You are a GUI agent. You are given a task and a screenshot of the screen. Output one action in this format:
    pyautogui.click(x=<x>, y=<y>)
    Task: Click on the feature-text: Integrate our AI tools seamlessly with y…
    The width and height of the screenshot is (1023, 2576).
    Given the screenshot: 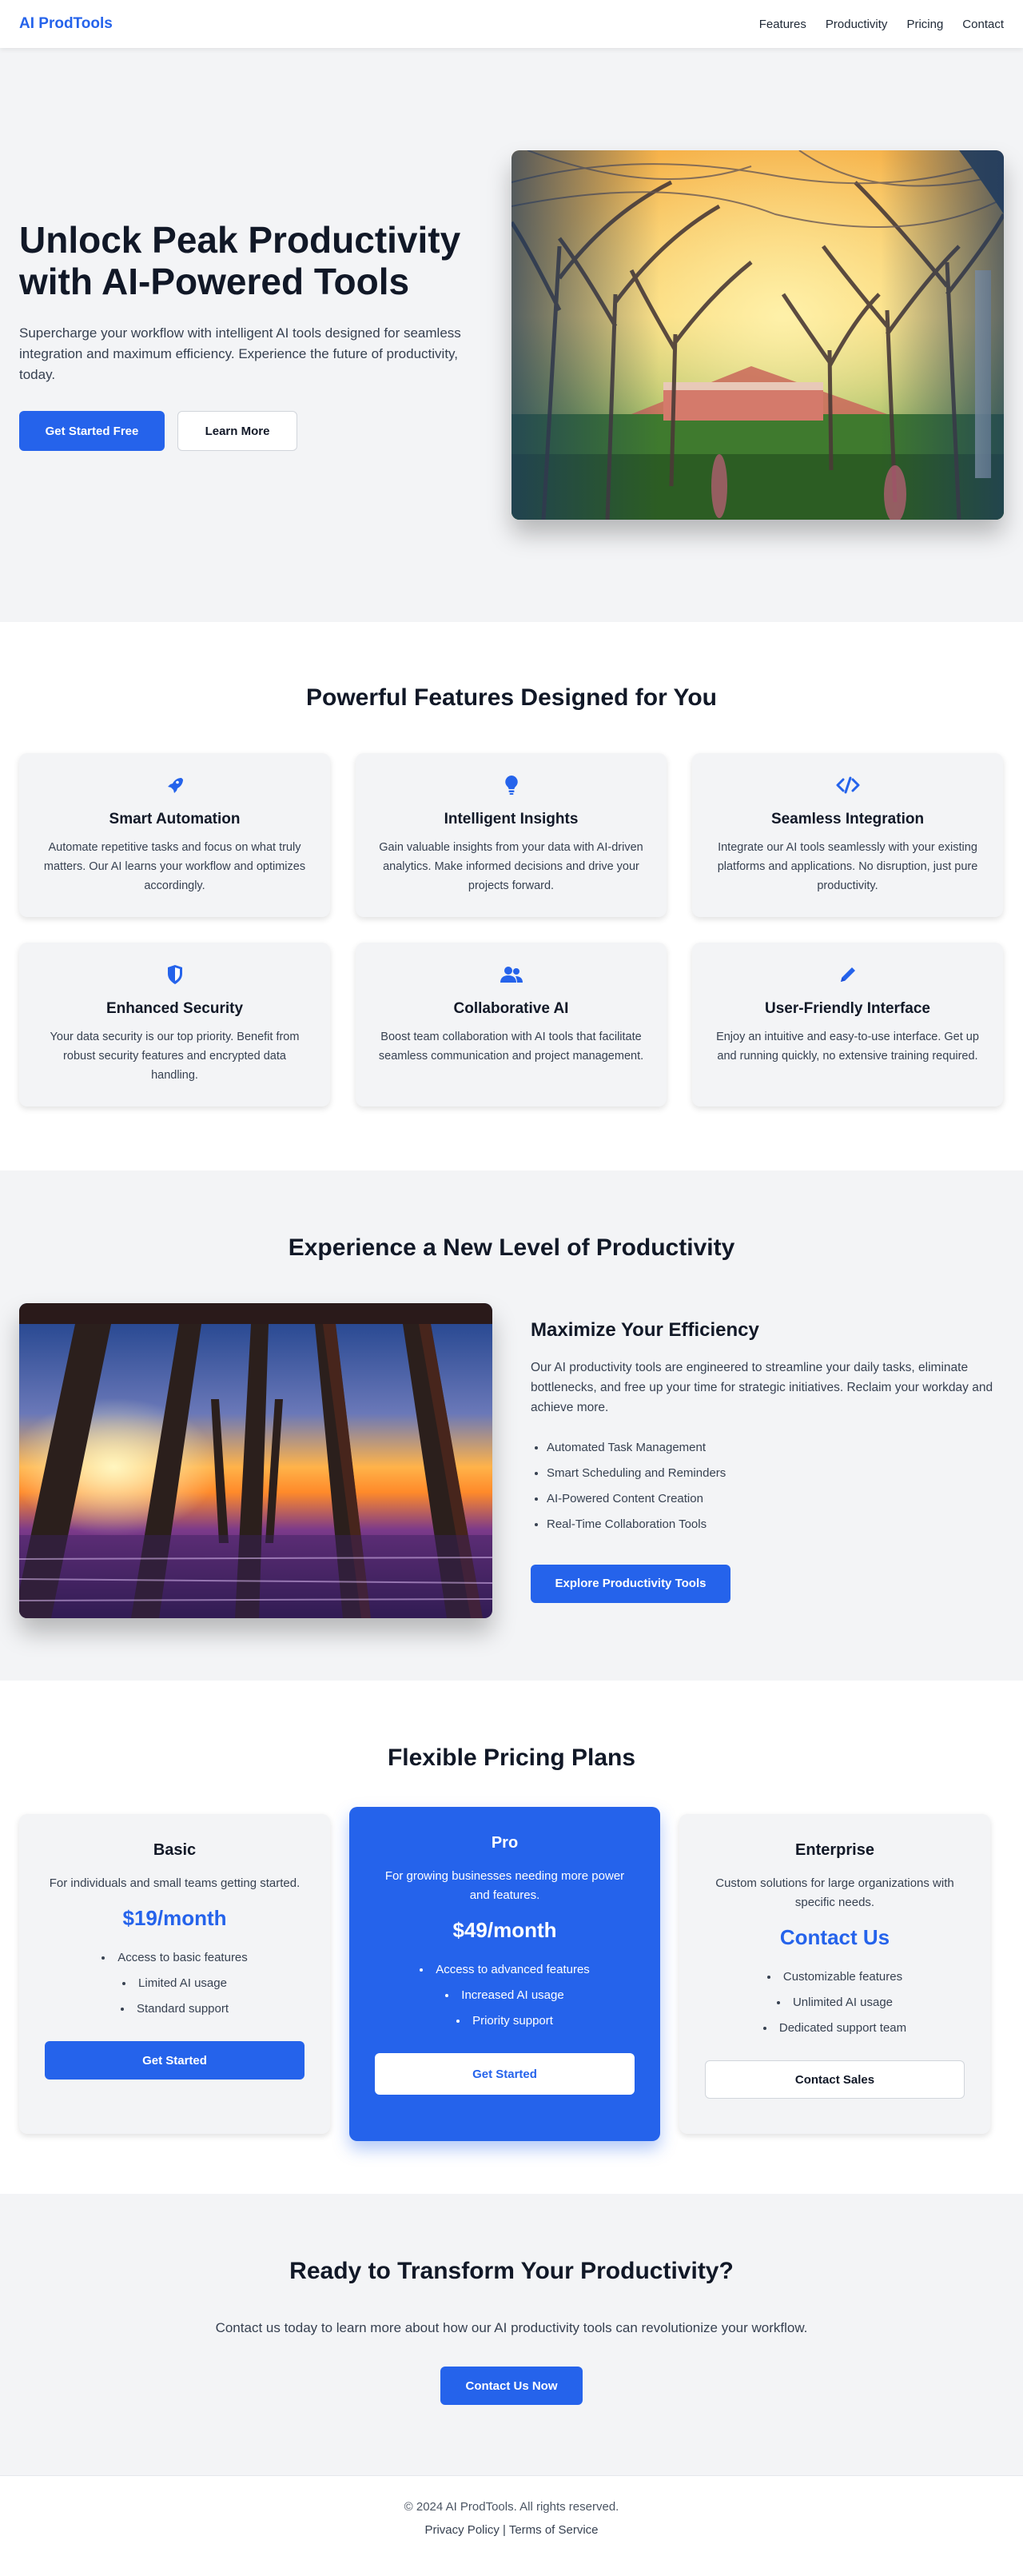 What is the action you would take?
    pyautogui.click(x=847, y=866)
    